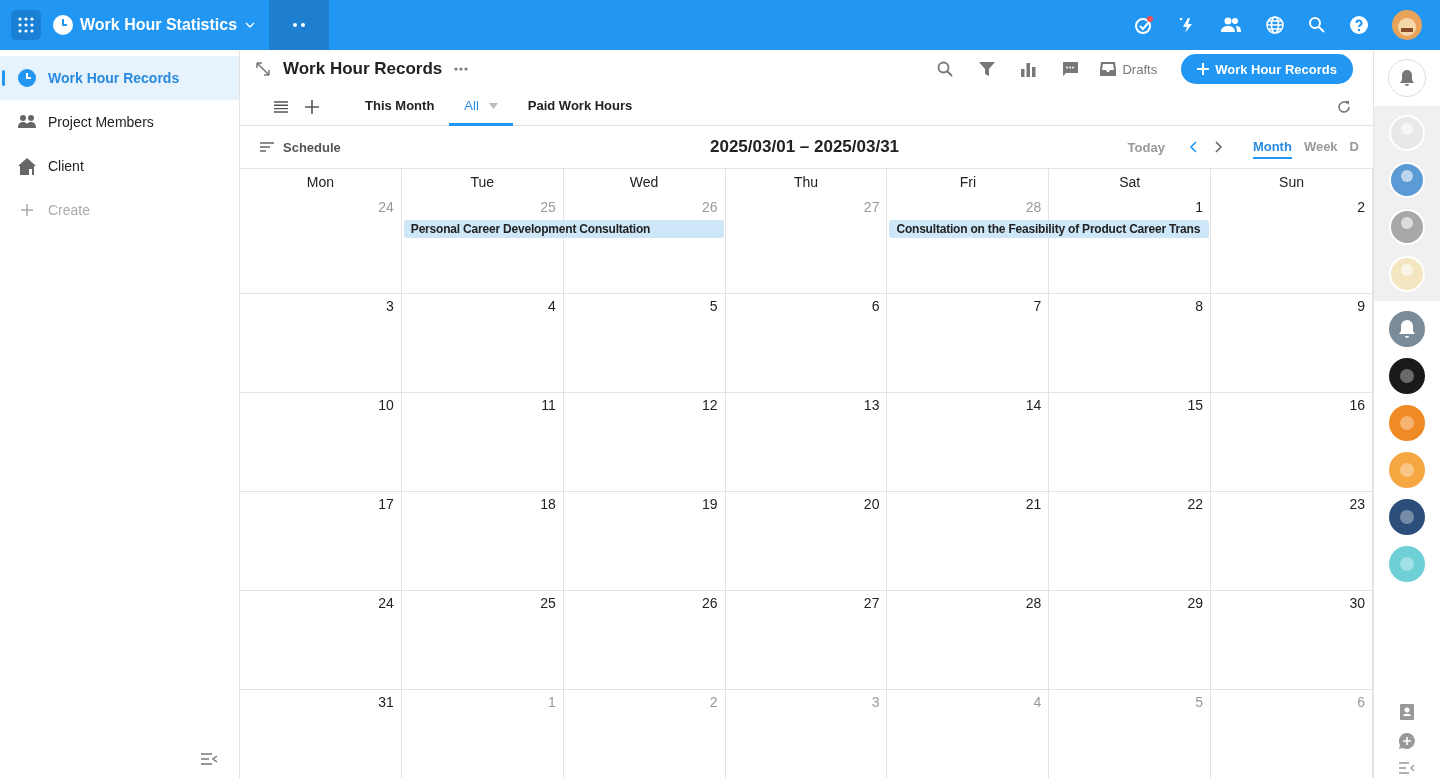 This screenshot has height=778, width=1440. What do you see at coordinates (1199, 306) in the screenshot?
I see `date-number: 8` at bounding box center [1199, 306].